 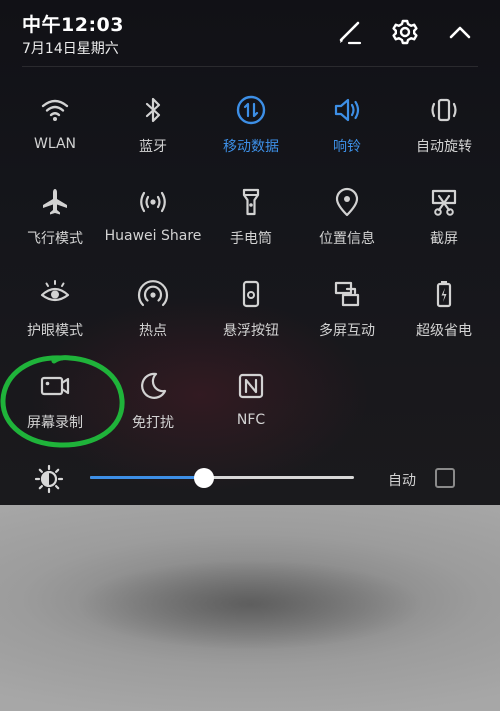 I want to click on tile-screenshot: 截屏, so click(x=444, y=226).